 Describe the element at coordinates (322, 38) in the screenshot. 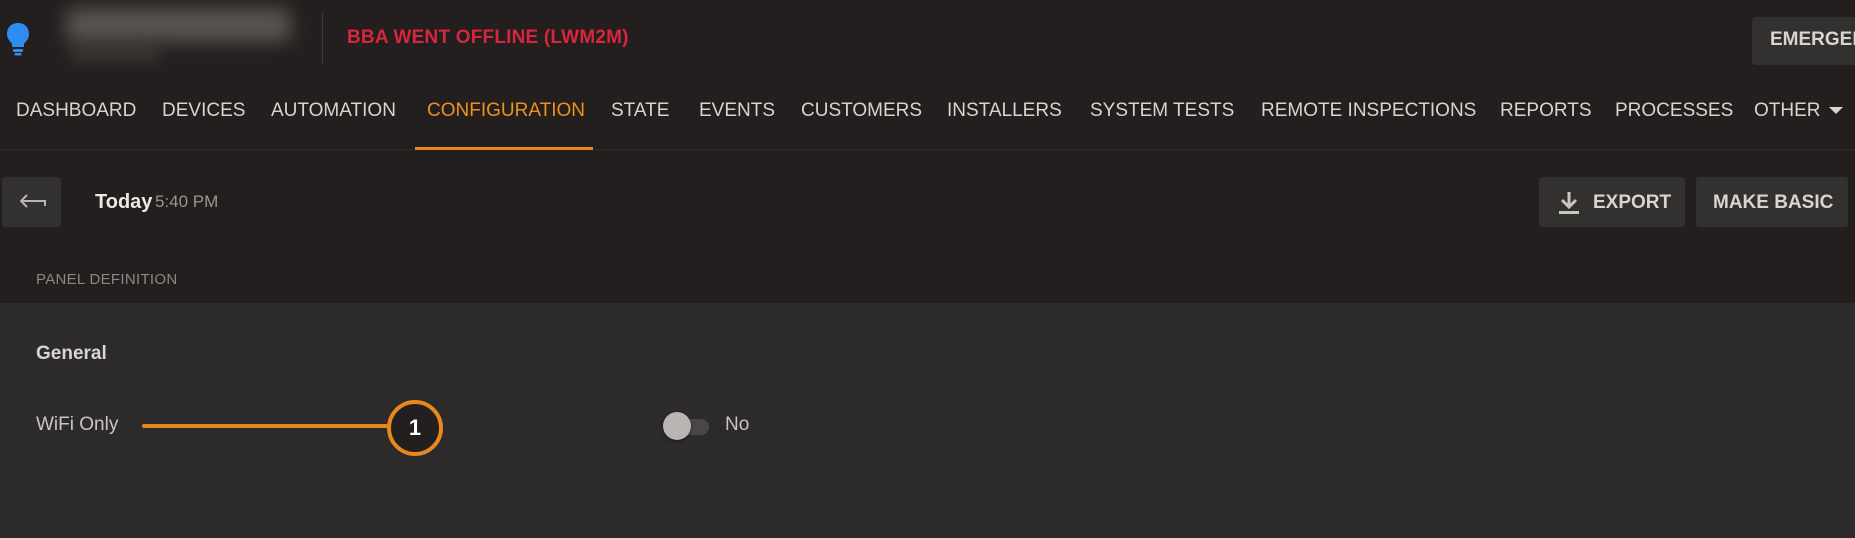

I see `divider` at that location.